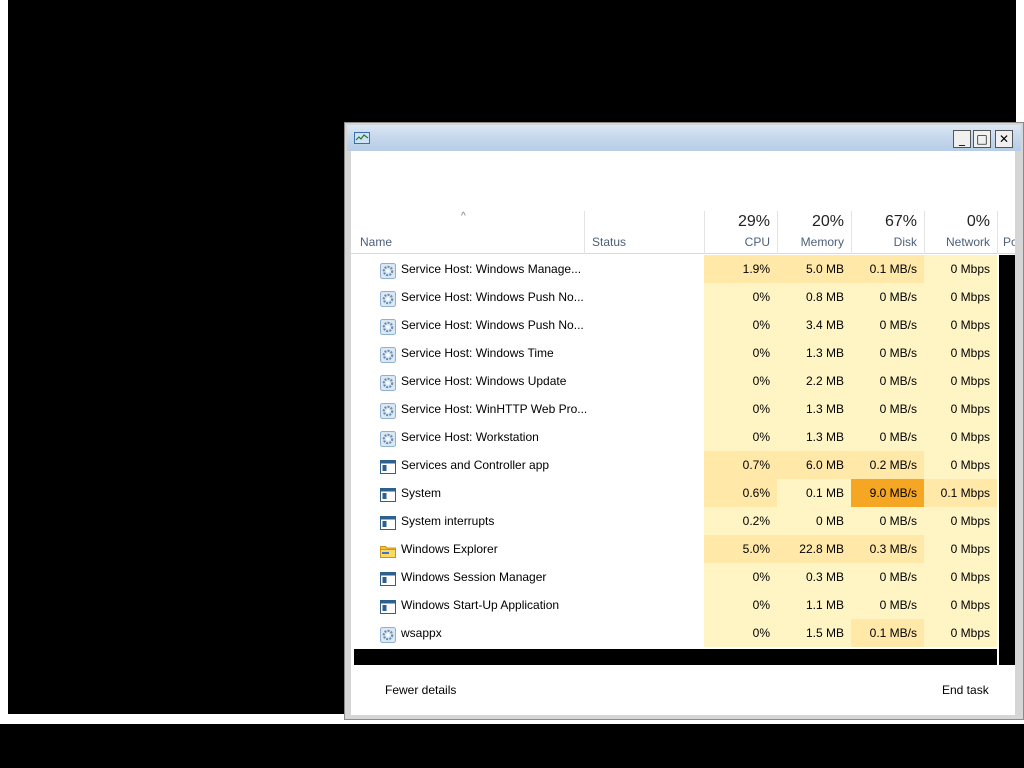  What do you see at coordinates (470, 437) in the screenshot?
I see `process-name: Service Host: Workstation` at bounding box center [470, 437].